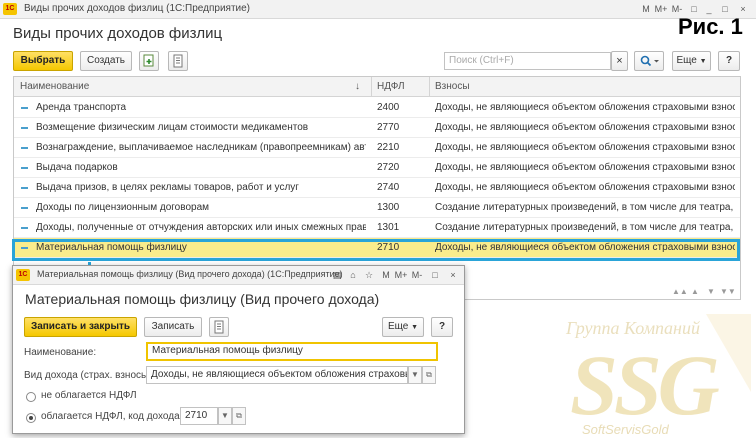  I want to click on form-settings-button, so click(219, 327).